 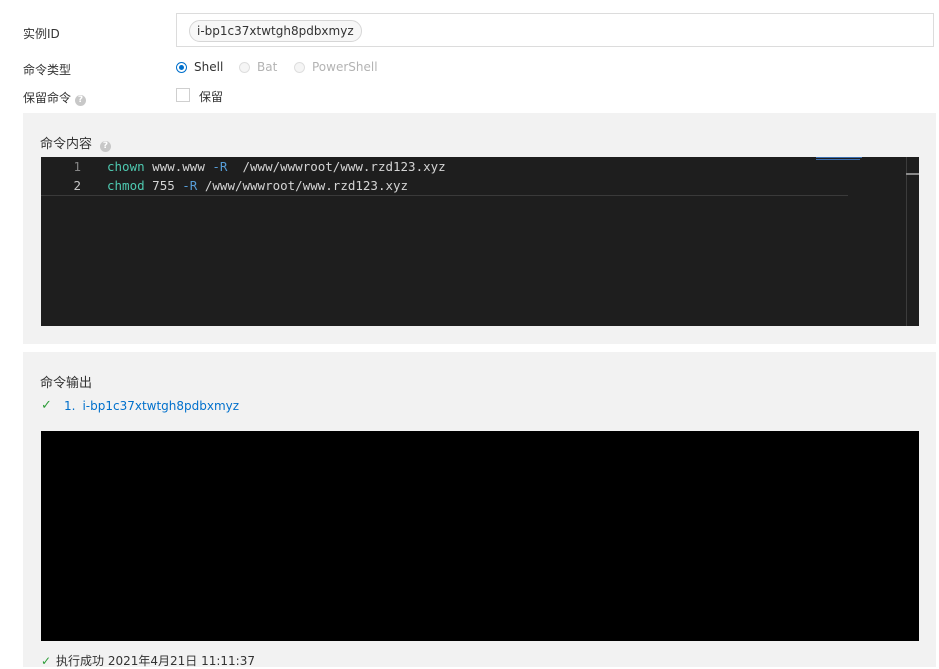 What do you see at coordinates (70, 405) in the screenshot?
I see `output-item-index: 1.` at bounding box center [70, 405].